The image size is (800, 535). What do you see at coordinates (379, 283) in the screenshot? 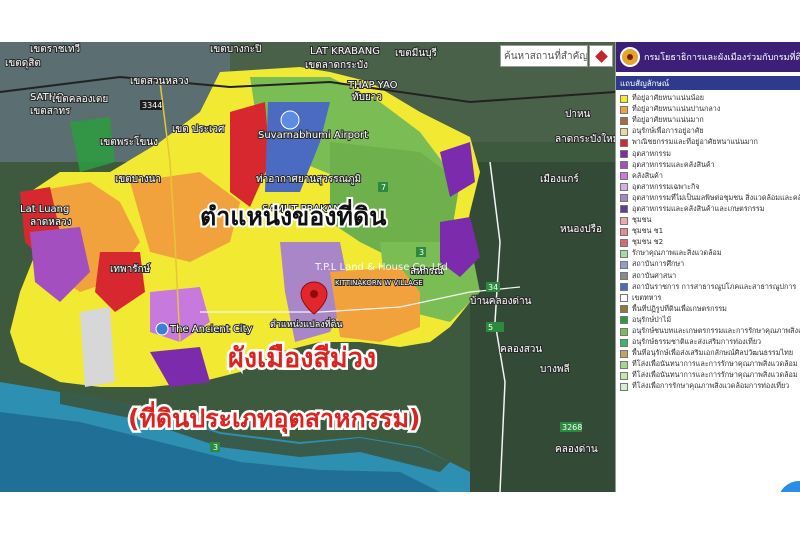
I see `place-label-kittinakorn: KITTINAKORN W VILLAGE` at bounding box center [379, 283].